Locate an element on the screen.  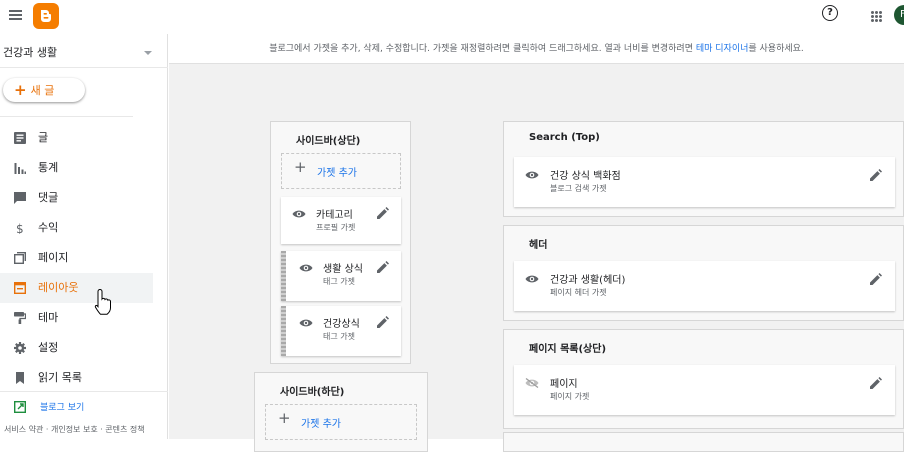
info-text-suffix: 를 사용하세요. is located at coordinates (776, 49).